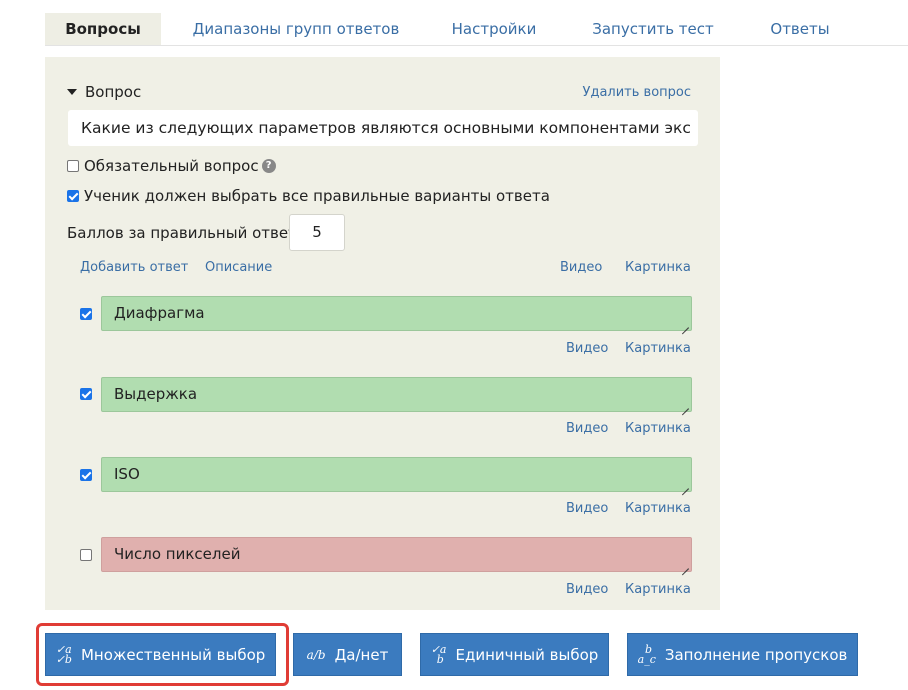 Image resolution: width=908 pixels, height=690 pixels. Describe the element at coordinates (361, 654) in the screenshot. I see `yes-no-label: Да/нет` at that location.